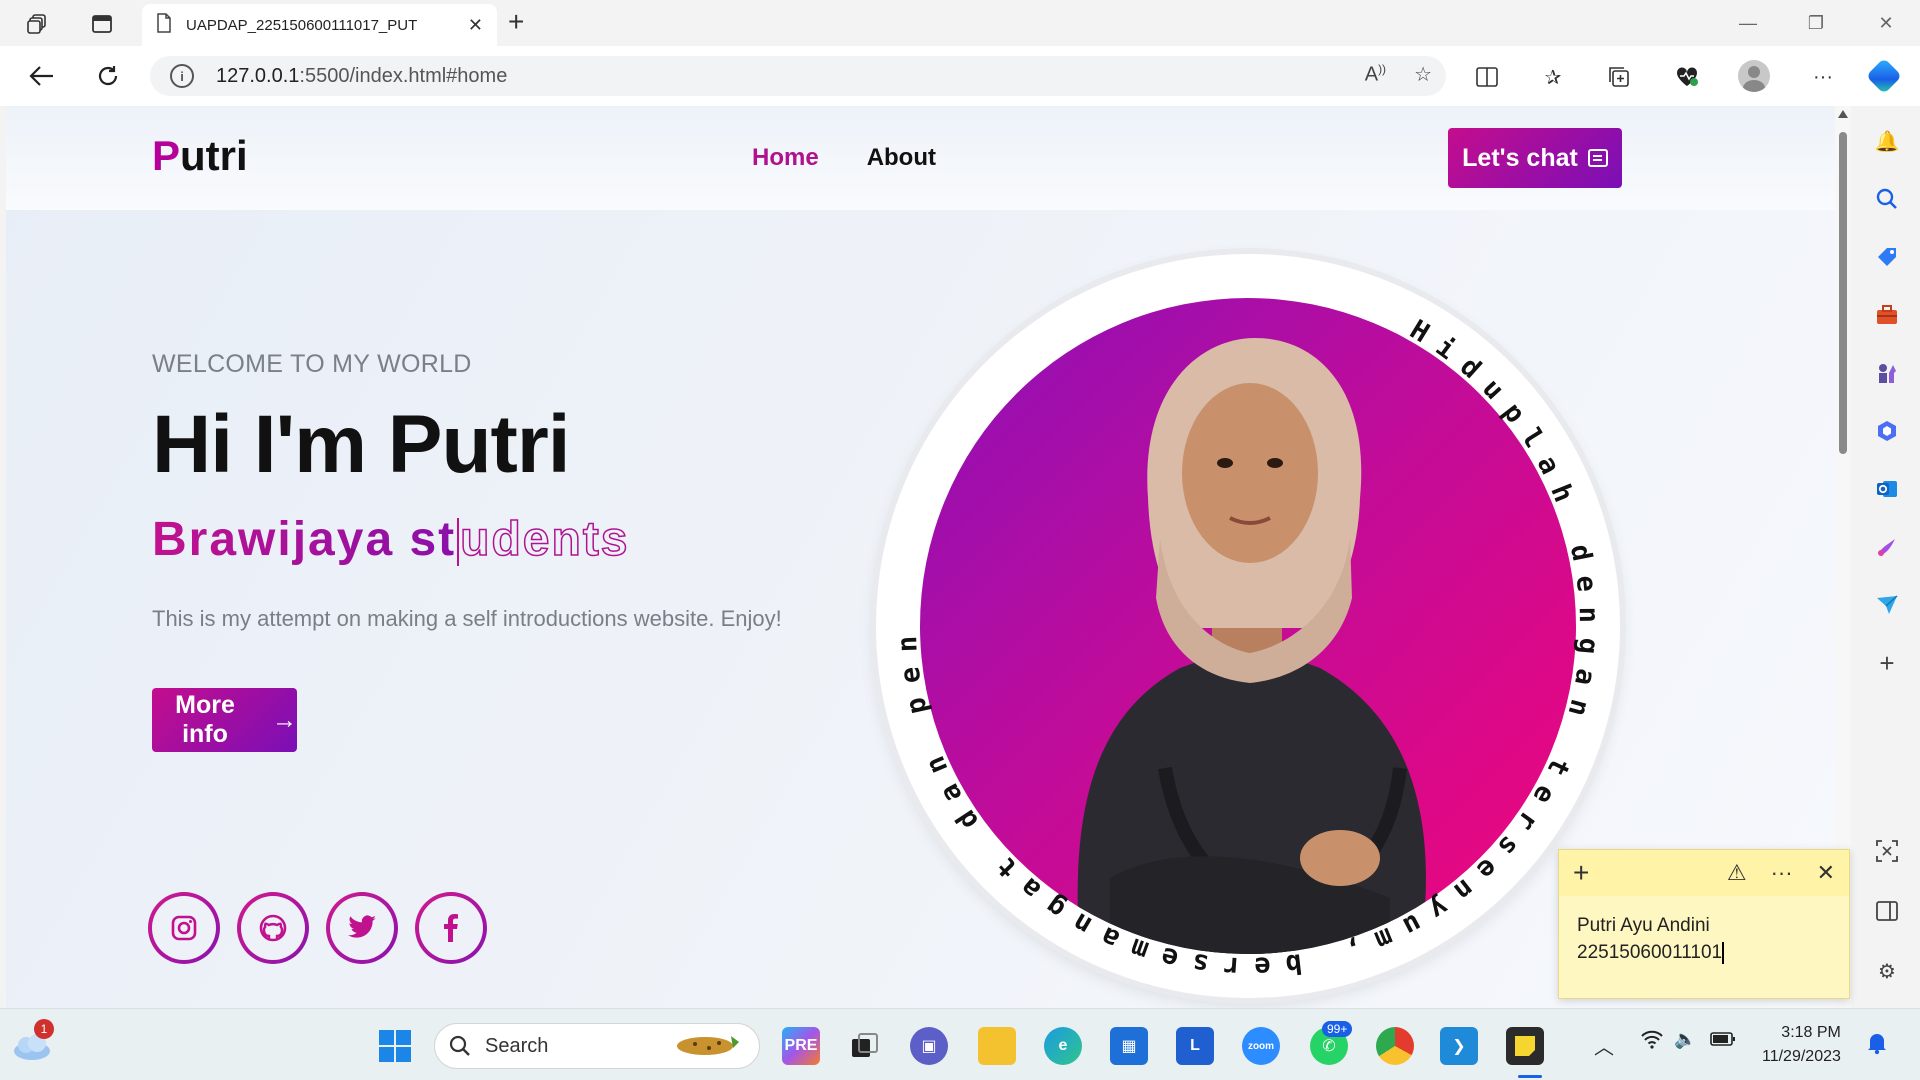 The image size is (1920, 1080). Describe the element at coordinates (1823, 77) in the screenshot. I see `more-options-icon: ···` at that location.